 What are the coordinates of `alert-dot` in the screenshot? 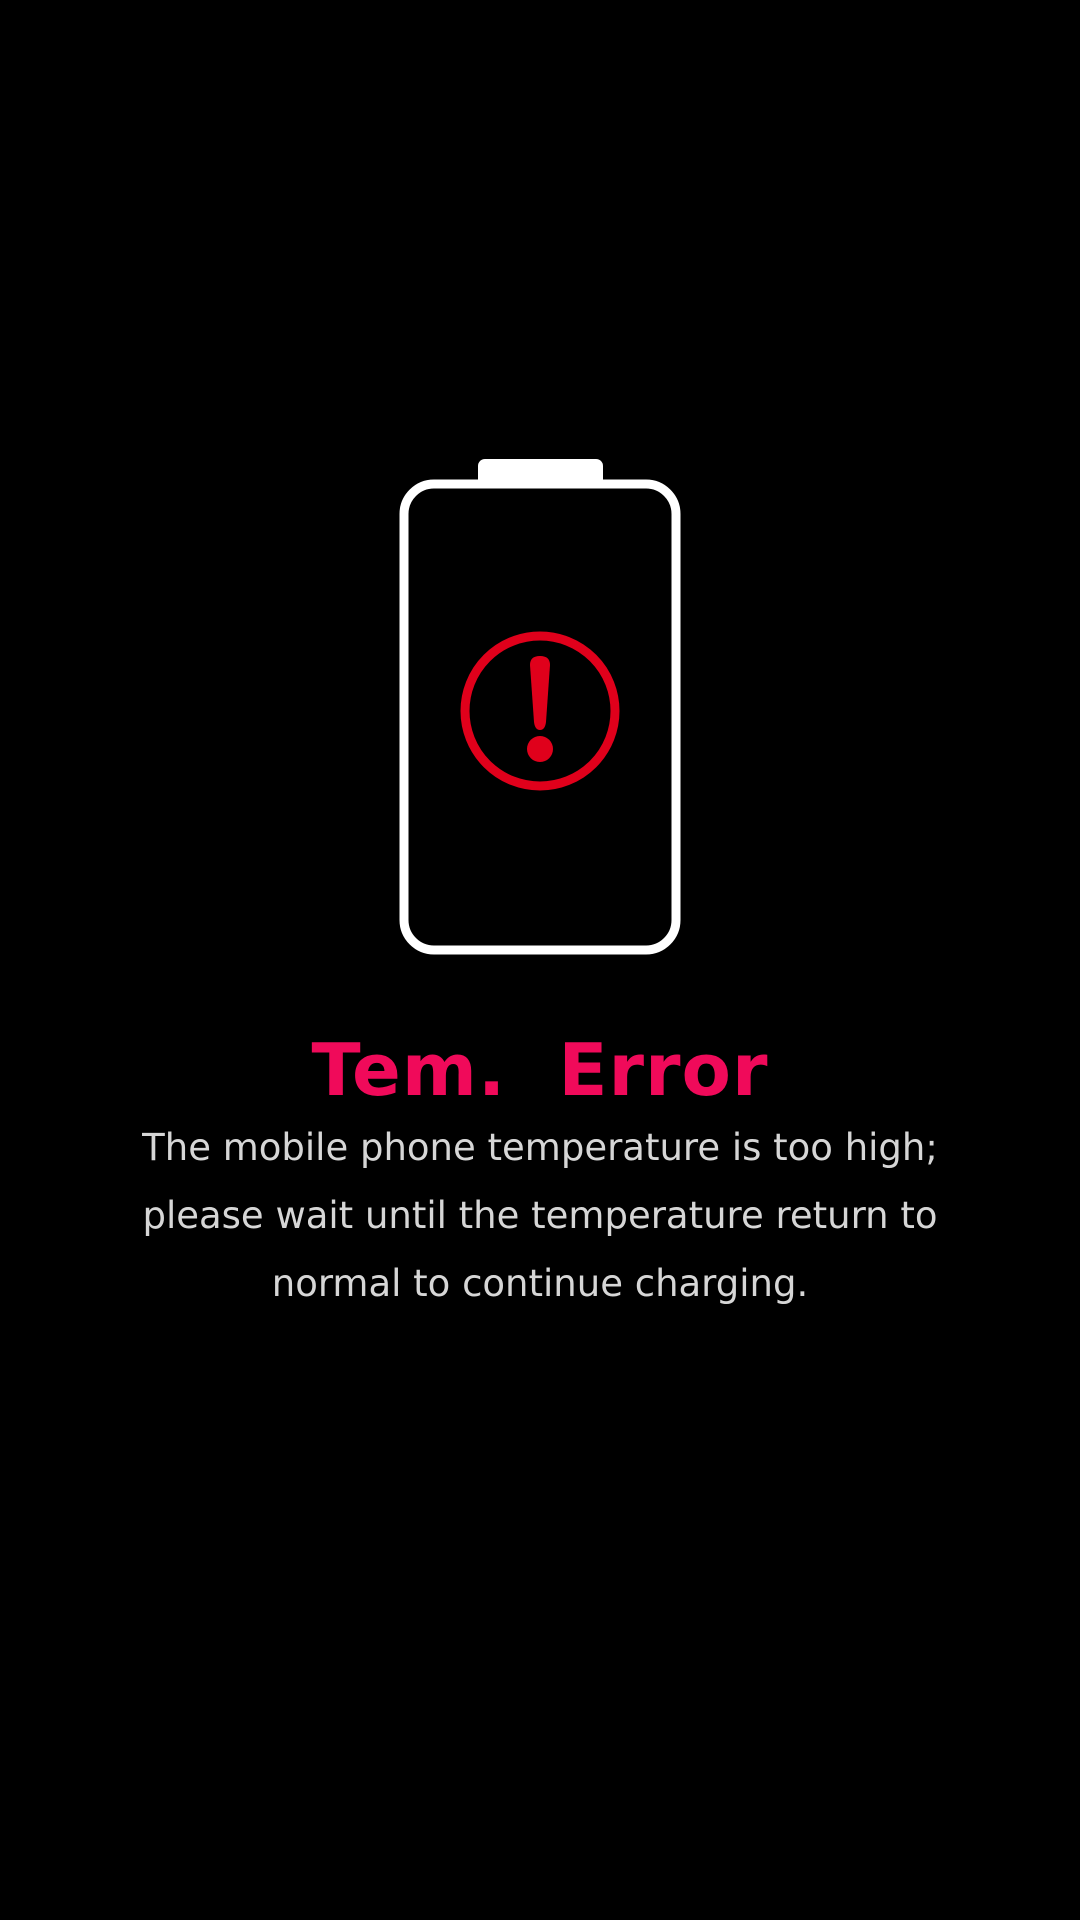 It's located at (540, 749).